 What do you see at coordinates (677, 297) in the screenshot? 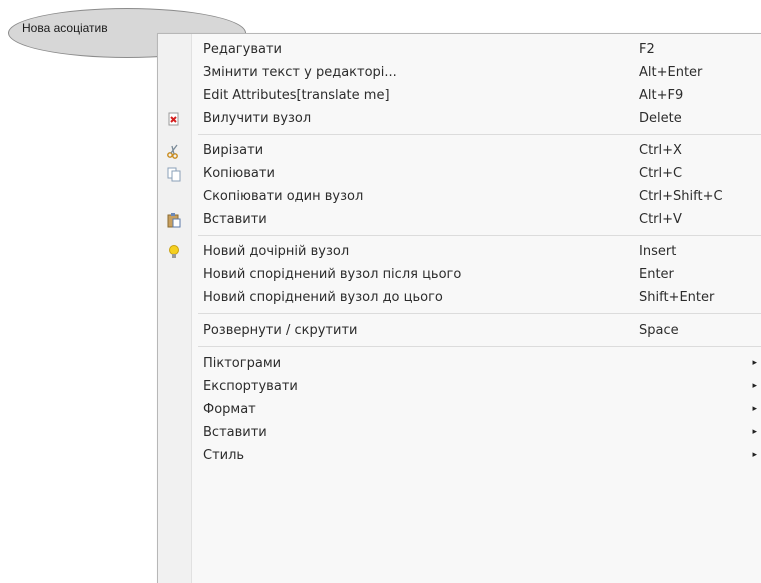
I see `menu-item-shortcut: Shift+Enter` at bounding box center [677, 297].